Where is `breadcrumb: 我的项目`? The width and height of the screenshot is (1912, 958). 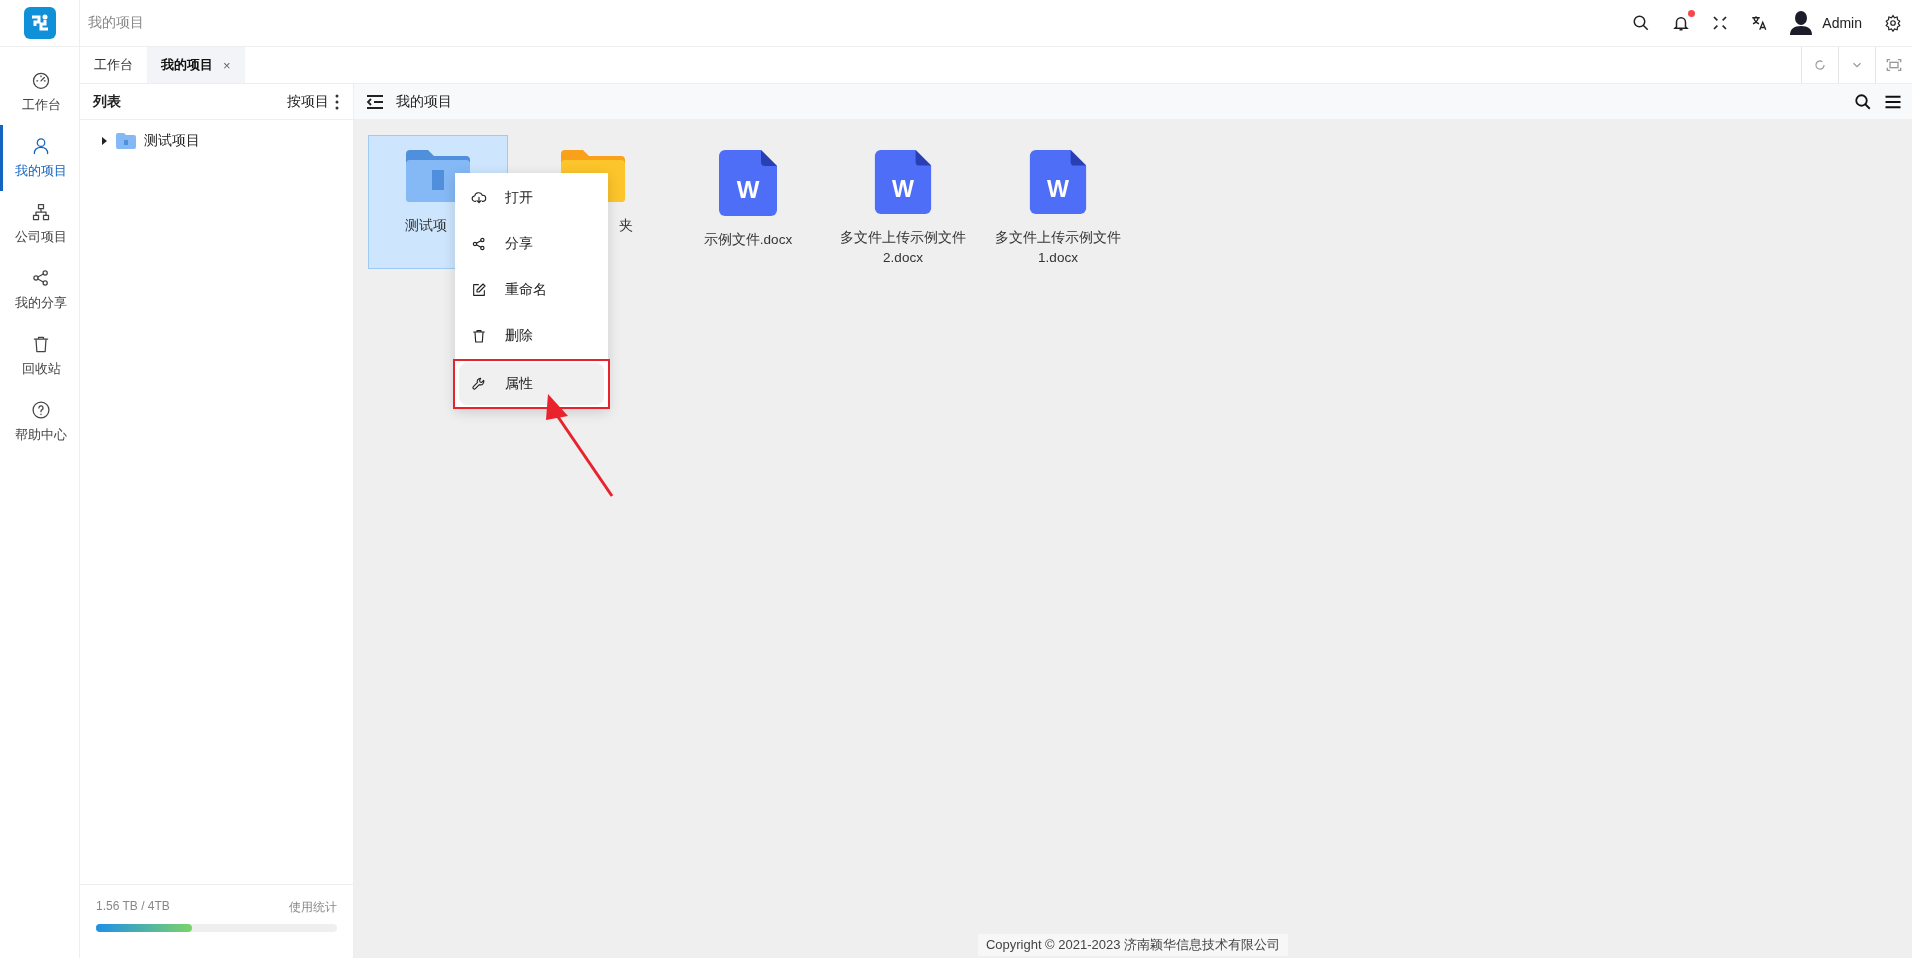 breadcrumb: 我的项目 is located at coordinates (116, 23).